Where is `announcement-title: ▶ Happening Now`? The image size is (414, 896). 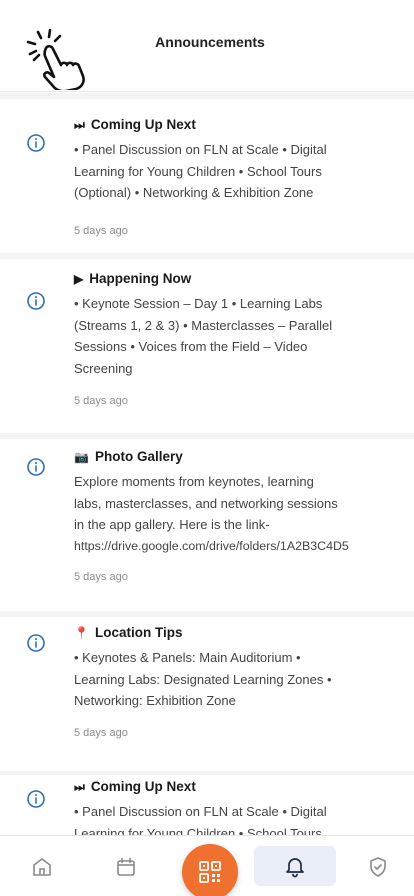
announcement-title: ▶ Happening Now is located at coordinates (133, 278).